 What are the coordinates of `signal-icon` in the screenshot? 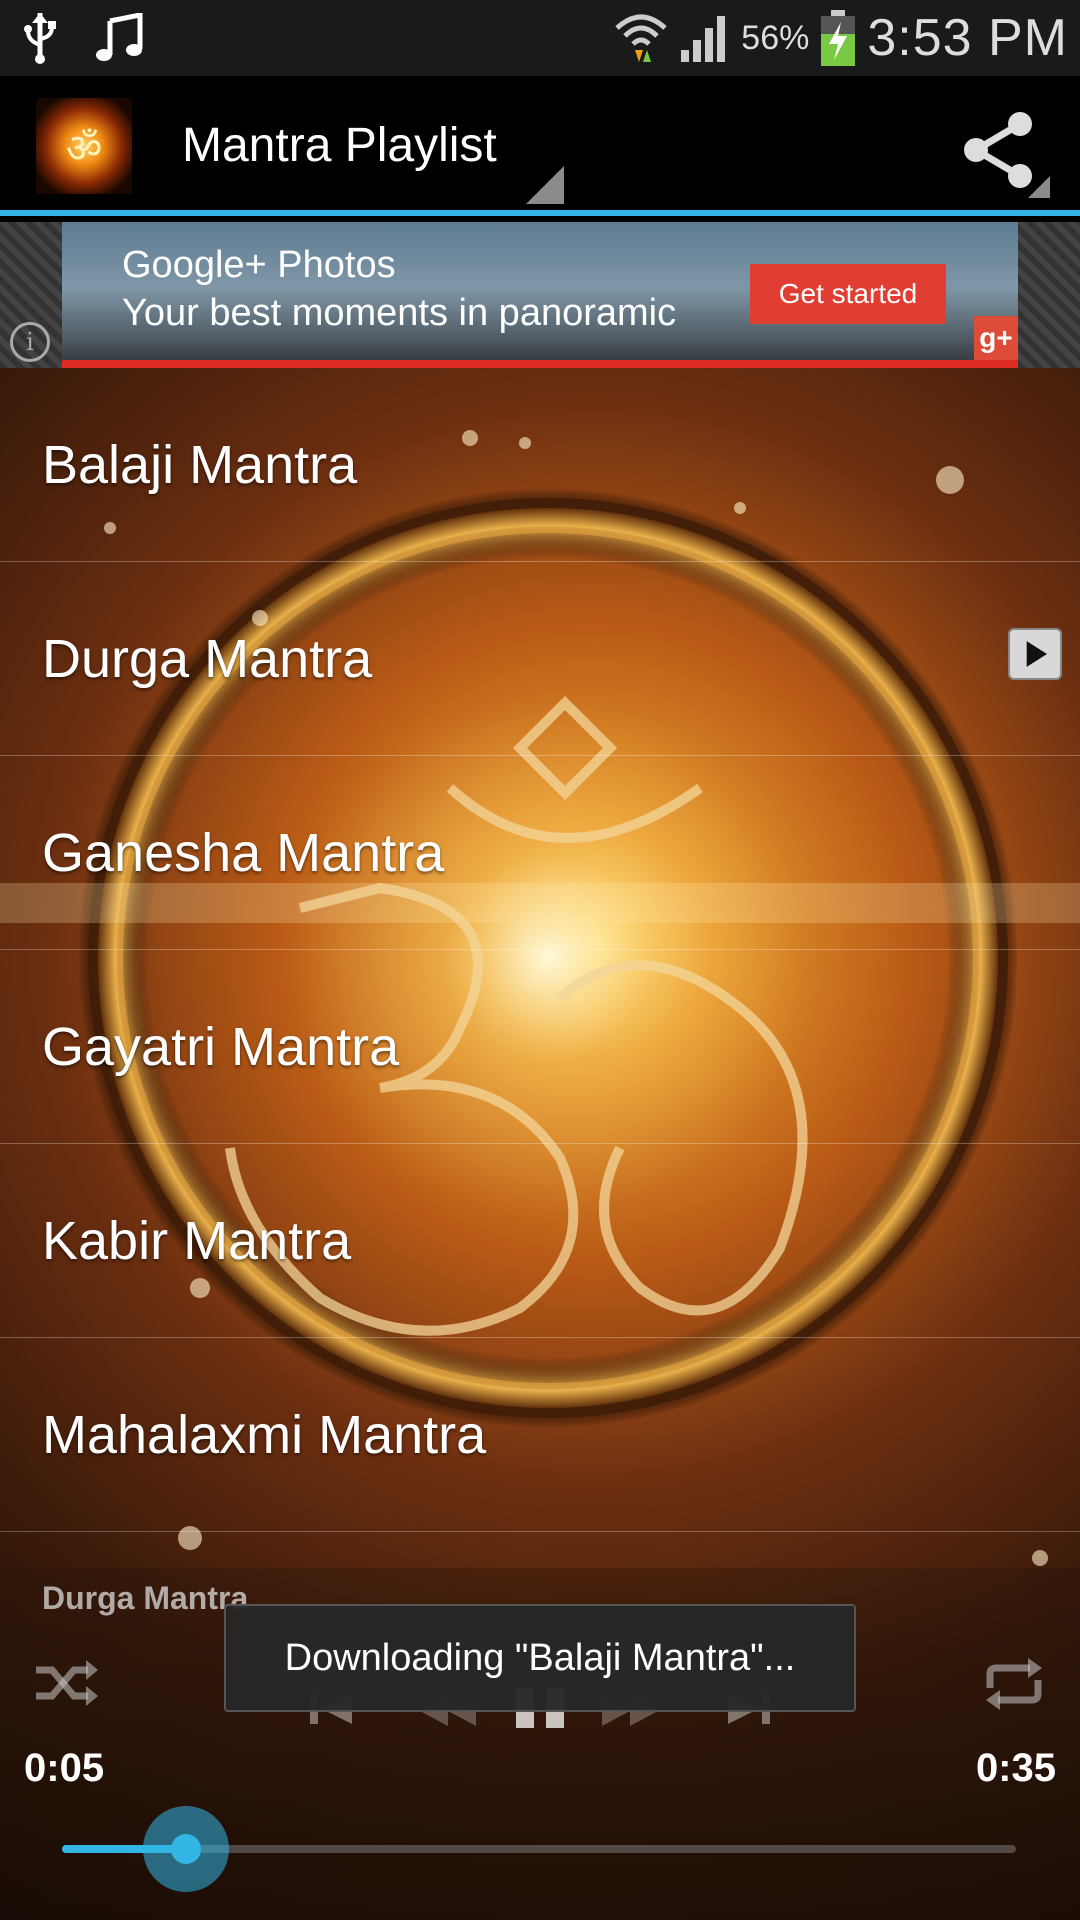 It's located at (703, 39).